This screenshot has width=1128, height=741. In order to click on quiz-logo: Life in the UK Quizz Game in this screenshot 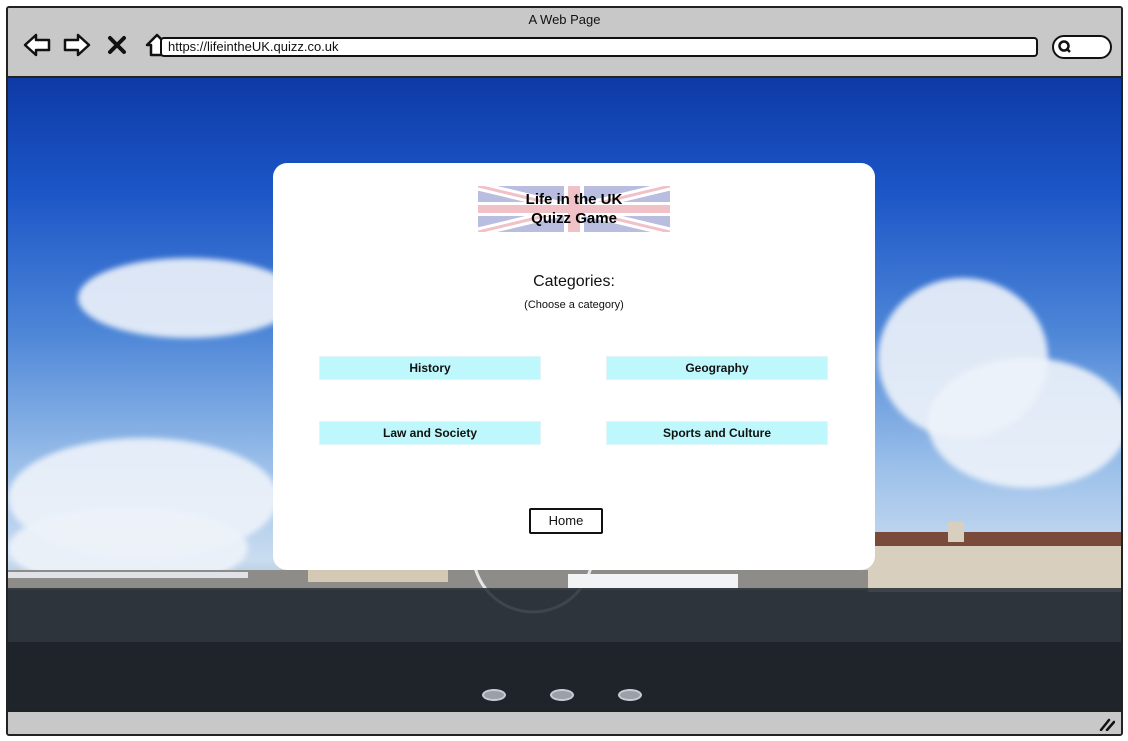, I will do `click(574, 209)`.